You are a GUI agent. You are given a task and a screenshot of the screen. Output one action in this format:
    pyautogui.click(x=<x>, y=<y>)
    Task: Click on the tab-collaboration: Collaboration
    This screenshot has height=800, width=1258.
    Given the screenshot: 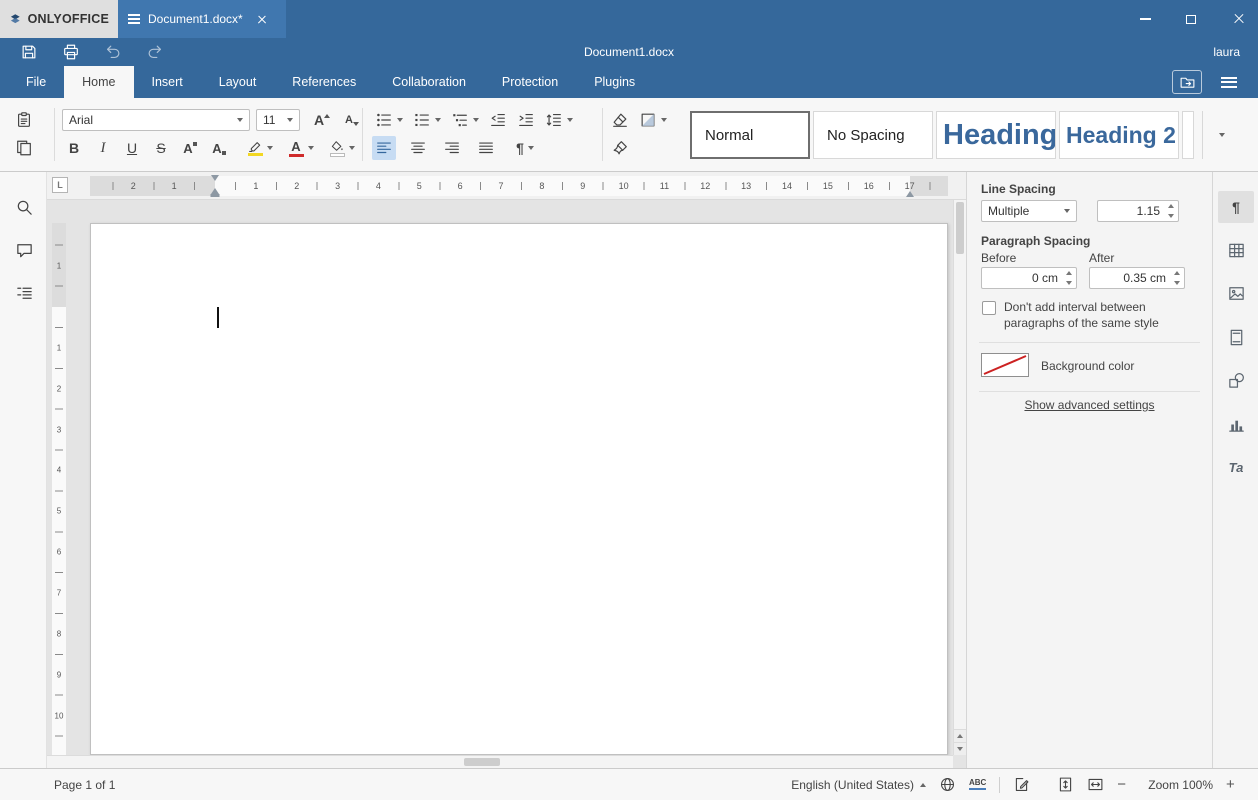 What is the action you would take?
    pyautogui.click(x=429, y=82)
    